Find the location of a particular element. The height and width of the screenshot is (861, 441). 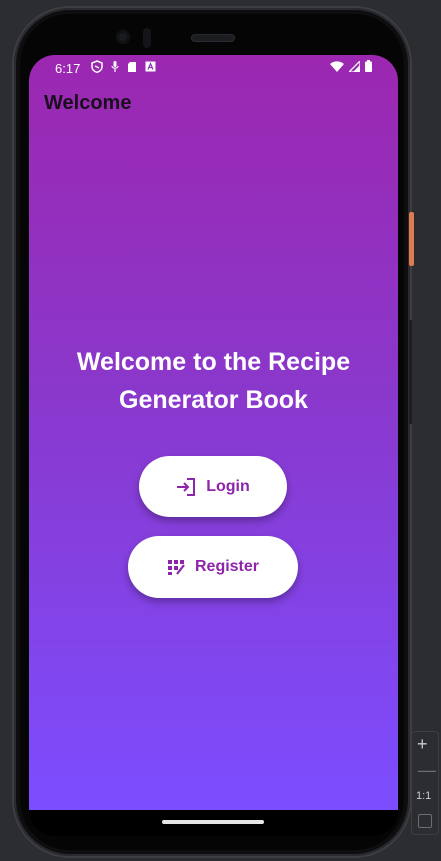

power-button is located at coordinates (411, 239).